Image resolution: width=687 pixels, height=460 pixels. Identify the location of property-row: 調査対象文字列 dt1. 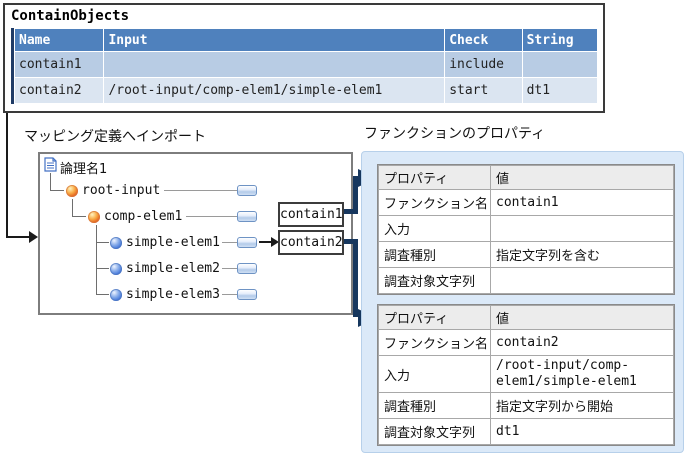
(526, 431).